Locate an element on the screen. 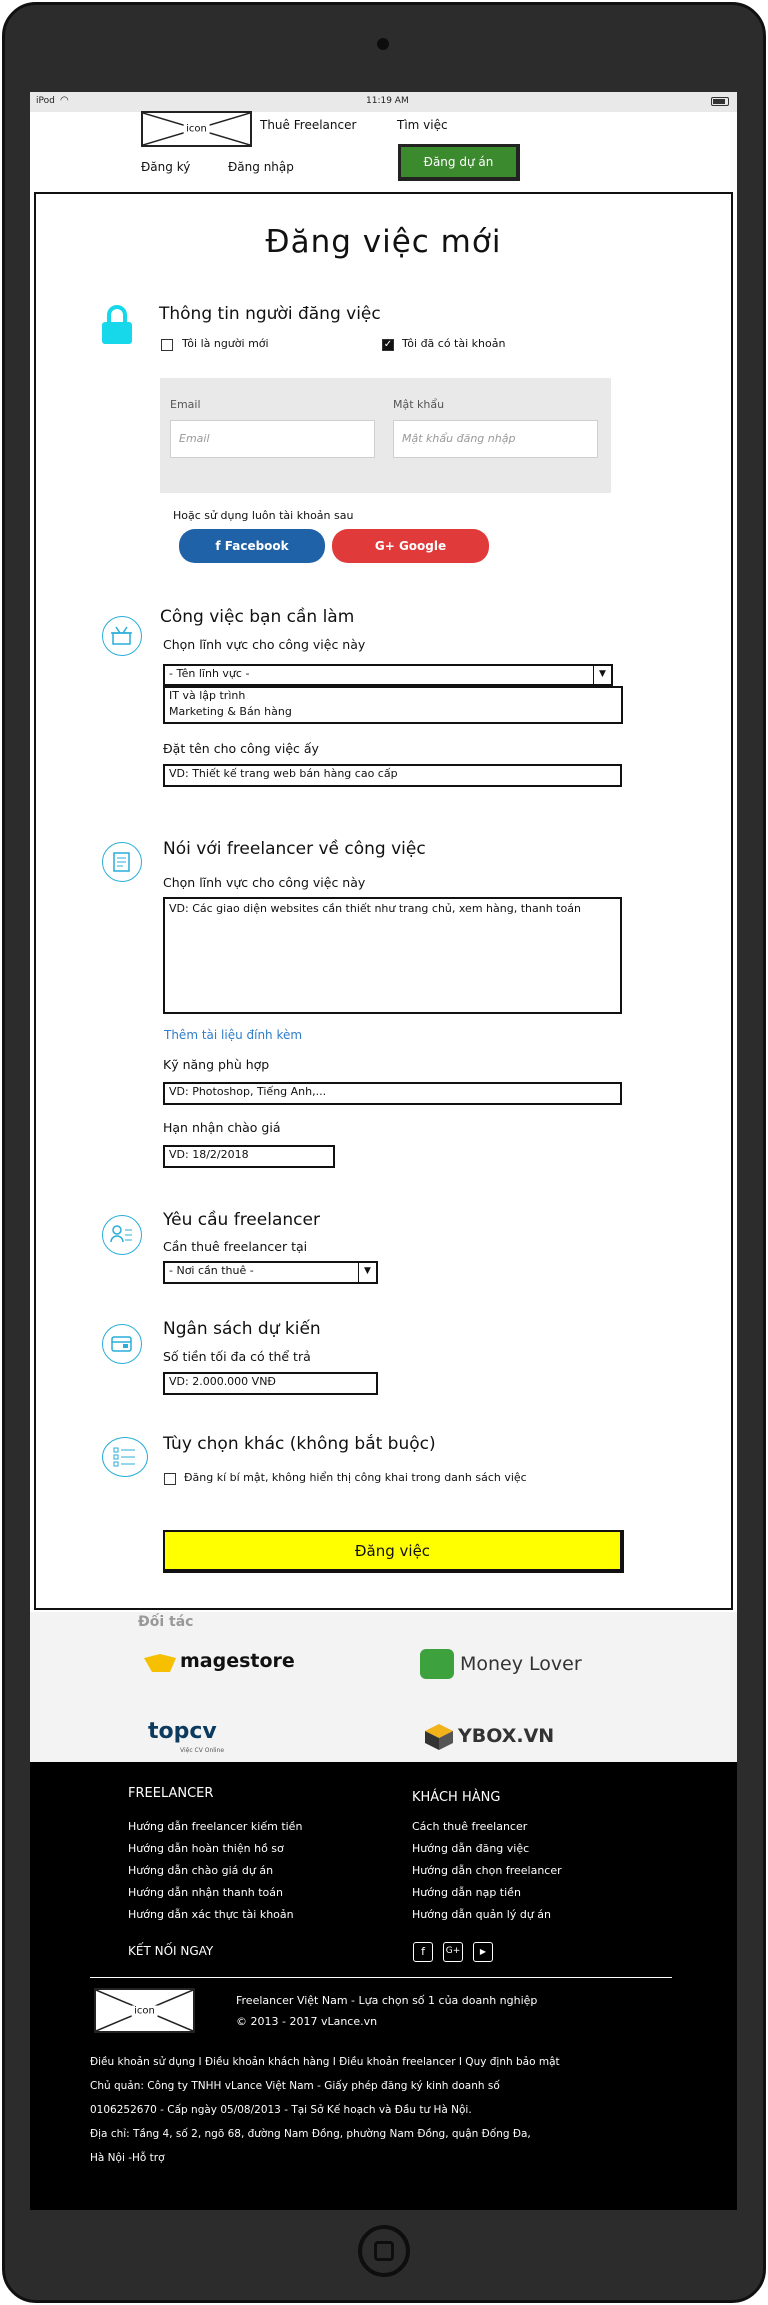 The height and width of the screenshot is (2305, 768). footer-copyright: © 2013 - 2017 vLance.vn is located at coordinates (307, 2021).